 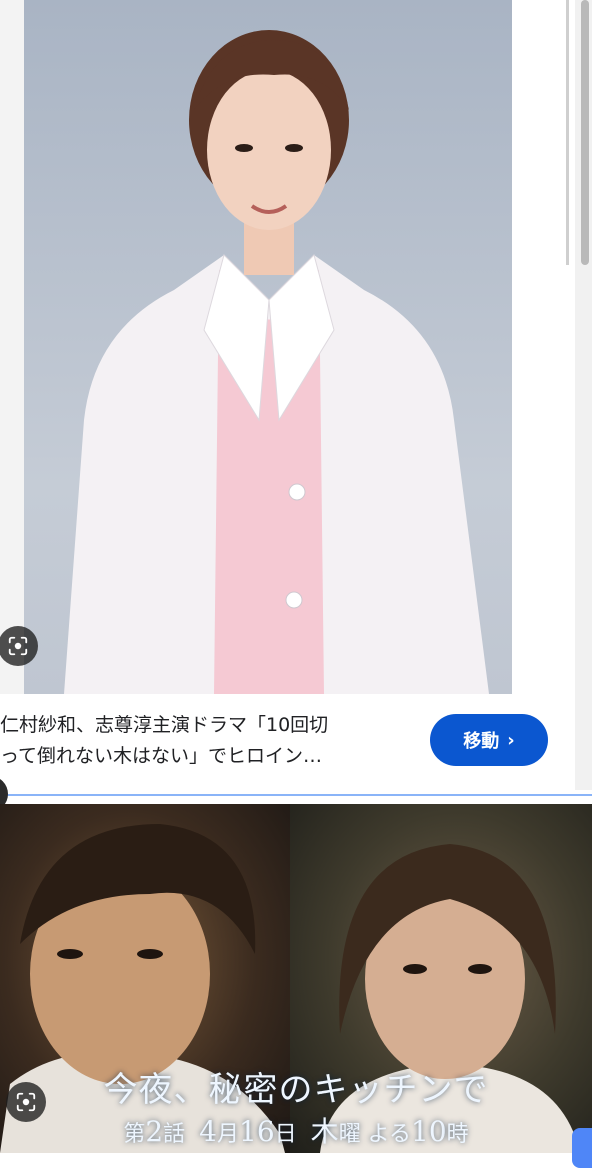 What do you see at coordinates (296, 795) in the screenshot?
I see `results-divider` at bounding box center [296, 795].